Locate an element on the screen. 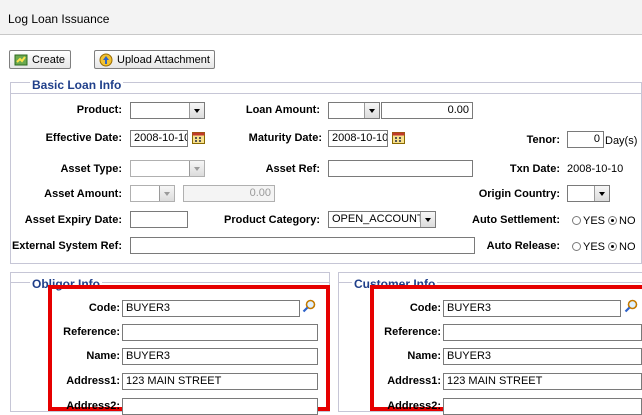 The height and width of the screenshot is (415, 642). external-system-ref-input is located at coordinates (302, 245).